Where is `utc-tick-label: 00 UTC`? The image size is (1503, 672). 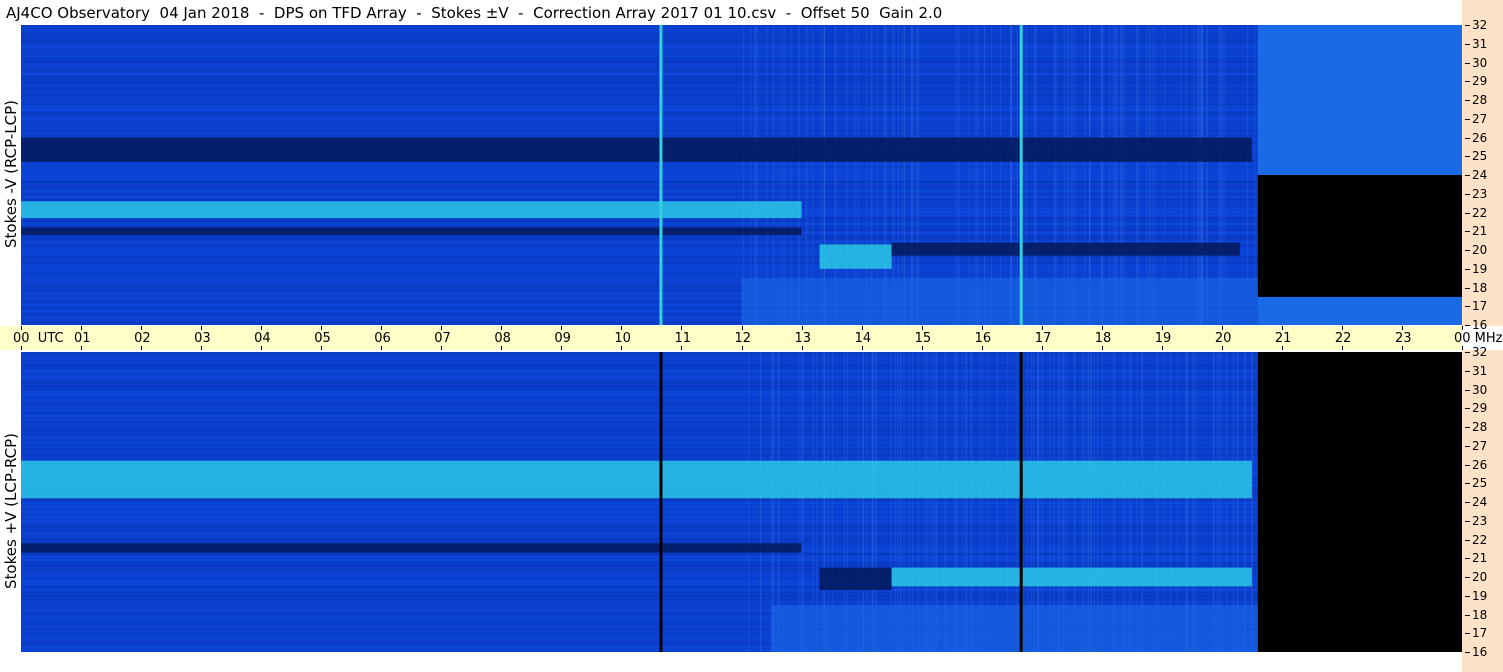 utc-tick-label: 00 UTC is located at coordinates (38, 338).